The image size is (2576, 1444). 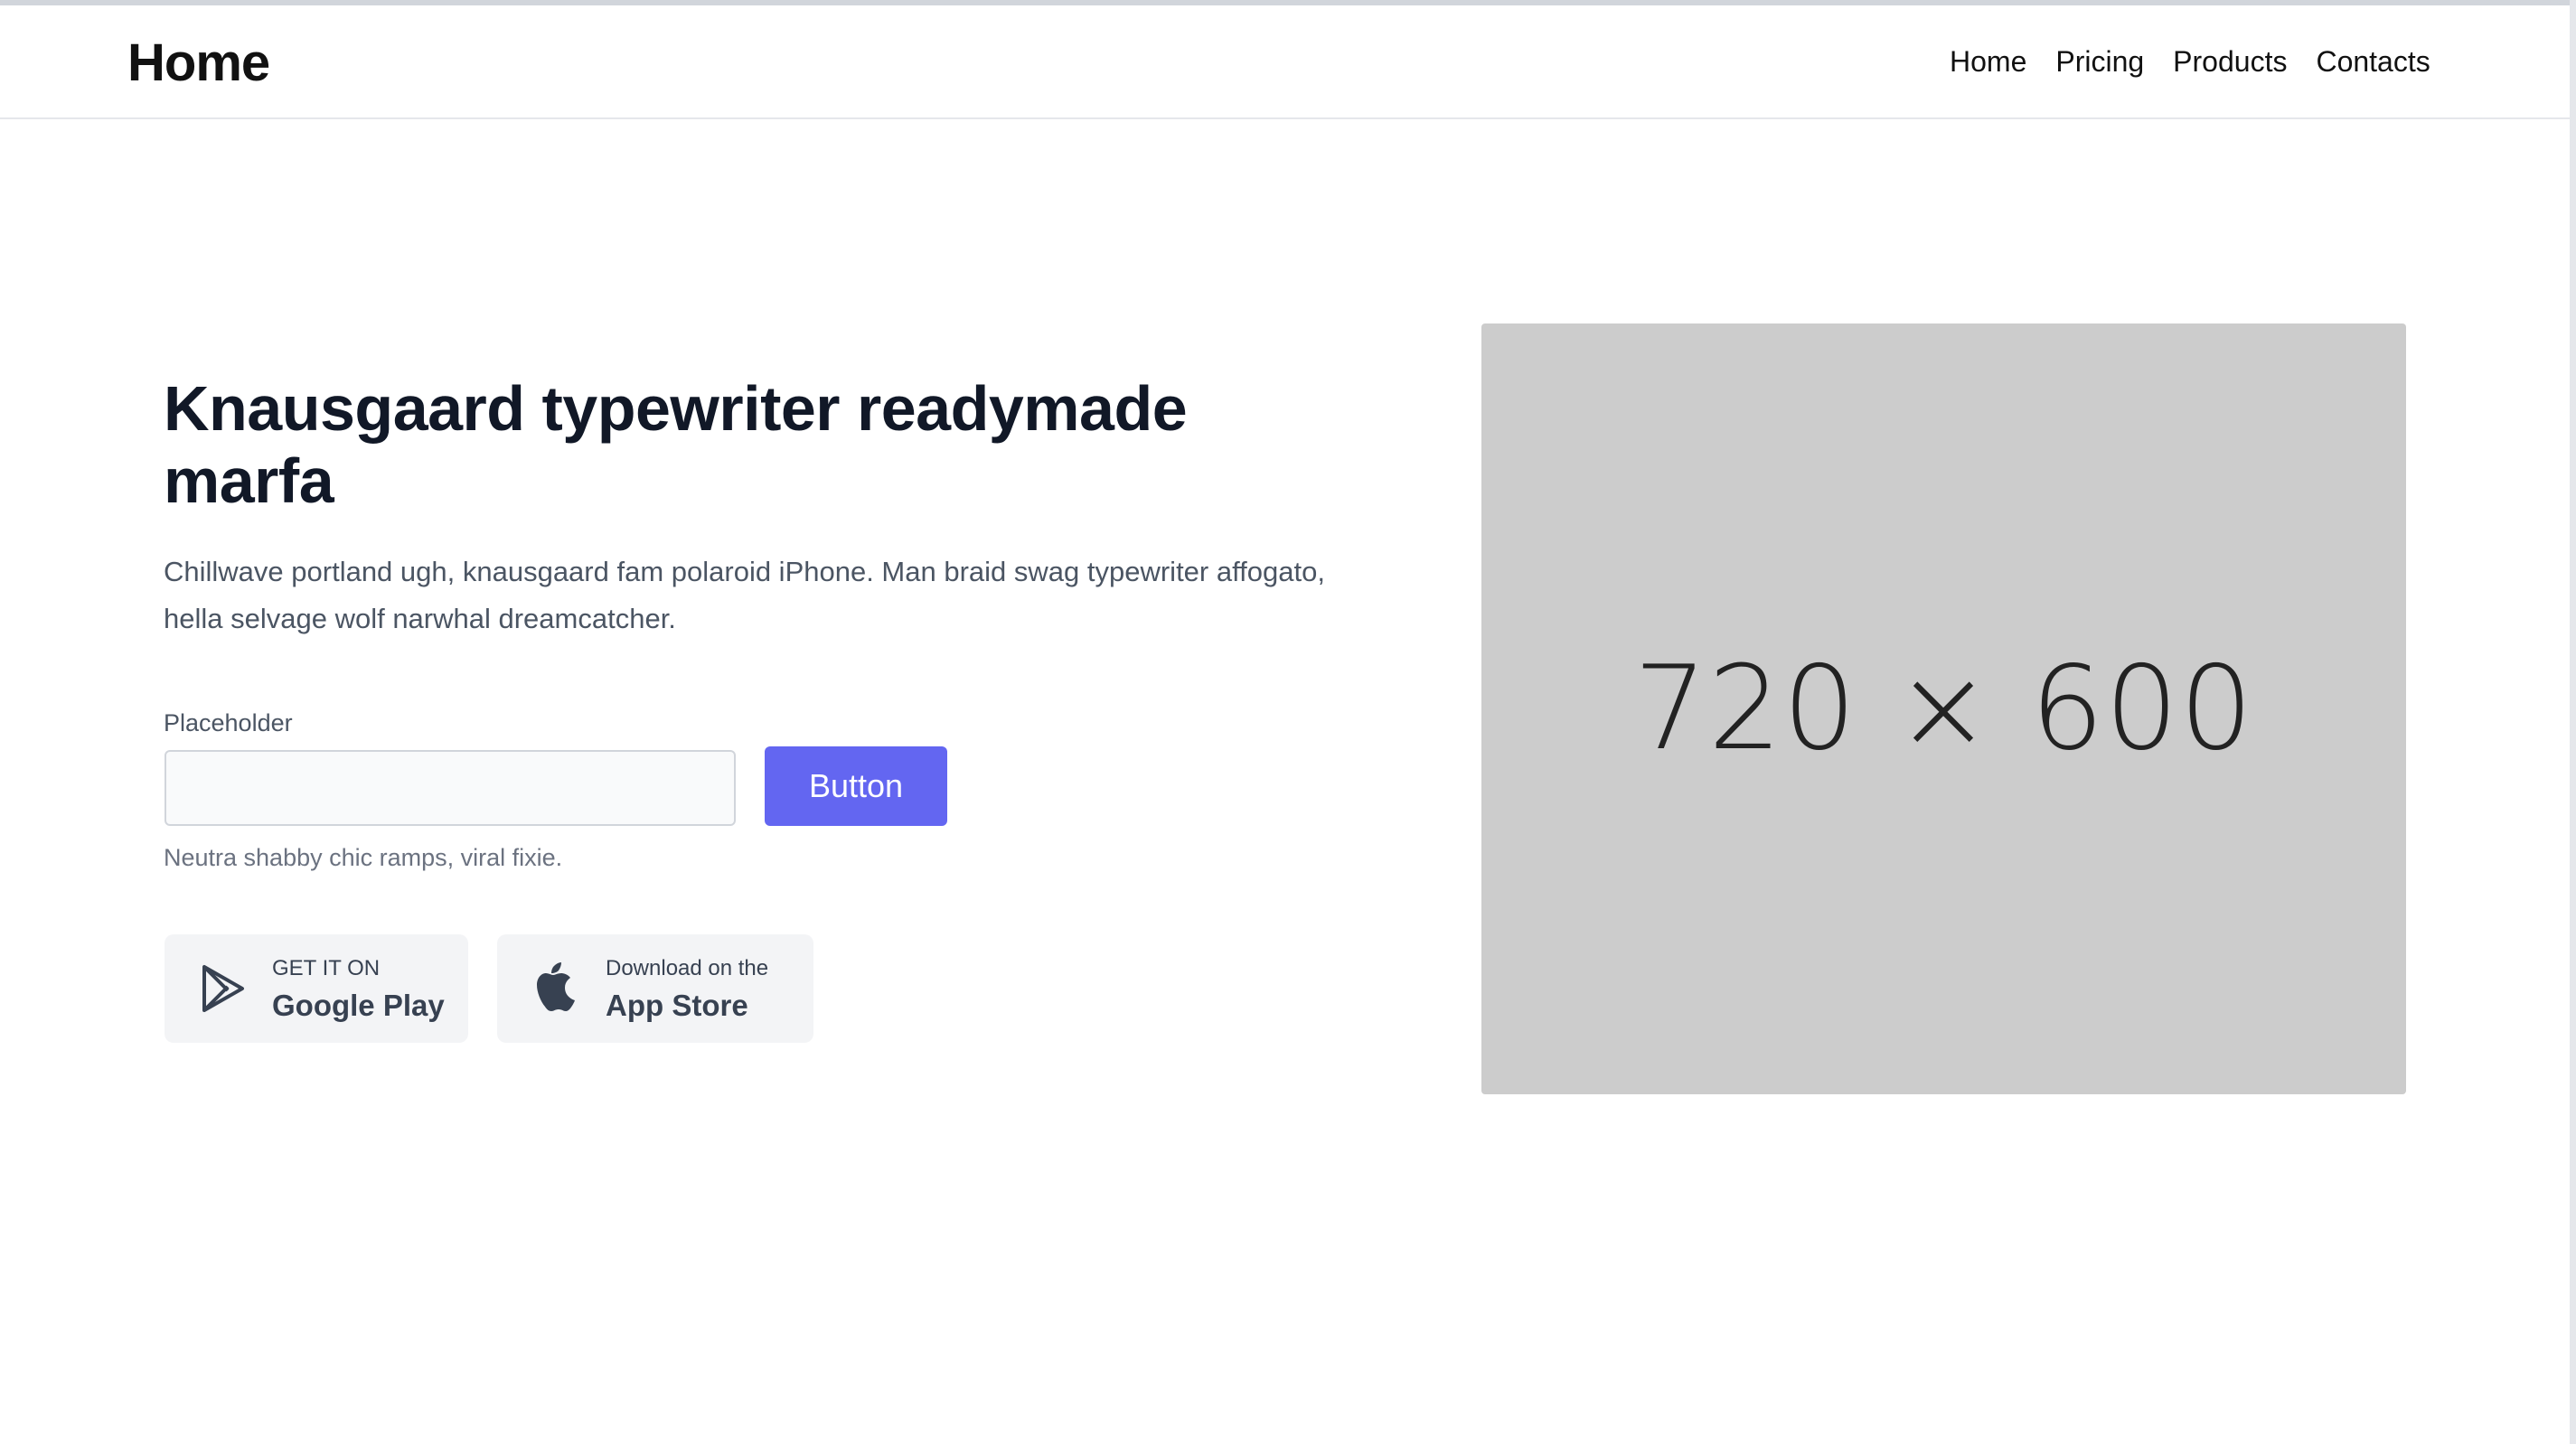 I want to click on app-store-label: App Store, so click(x=677, y=1005).